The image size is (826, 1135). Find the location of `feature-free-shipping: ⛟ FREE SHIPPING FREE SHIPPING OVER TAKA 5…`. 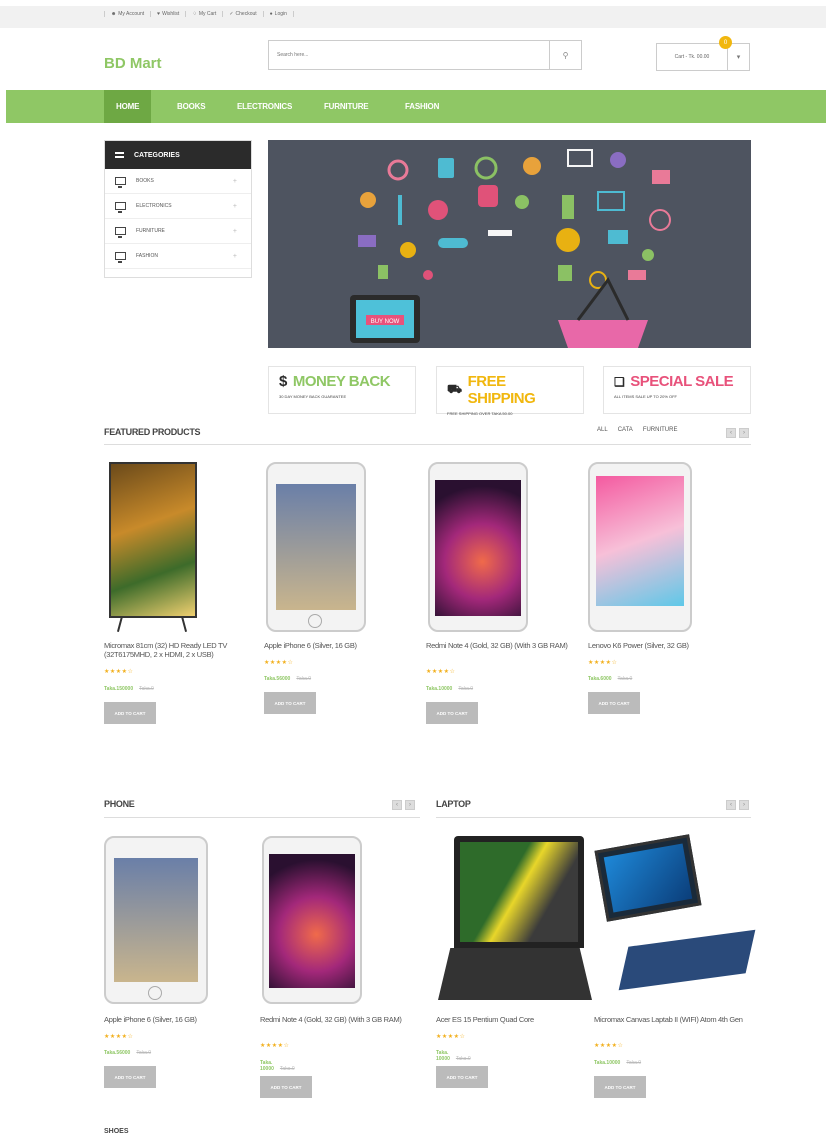

feature-free-shipping: ⛟ FREE SHIPPING FREE SHIPPING OVER TAKA 5… is located at coordinates (510, 391).